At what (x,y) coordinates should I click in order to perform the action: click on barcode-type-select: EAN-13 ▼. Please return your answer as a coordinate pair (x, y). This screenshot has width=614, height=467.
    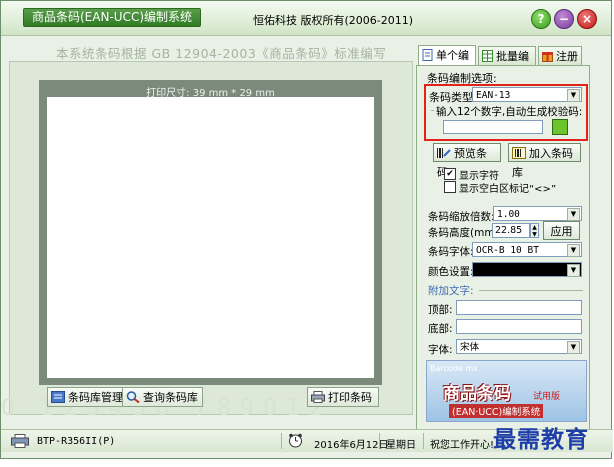
    Looking at the image, I should click on (527, 94).